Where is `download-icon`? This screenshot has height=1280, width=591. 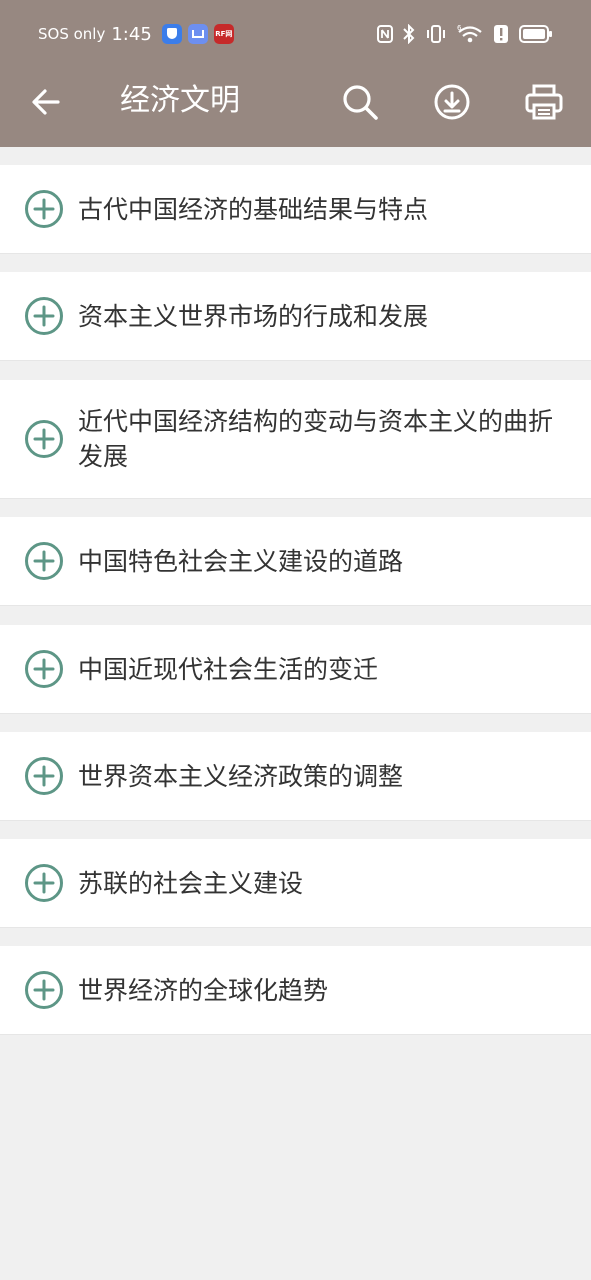
download-icon is located at coordinates (452, 102).